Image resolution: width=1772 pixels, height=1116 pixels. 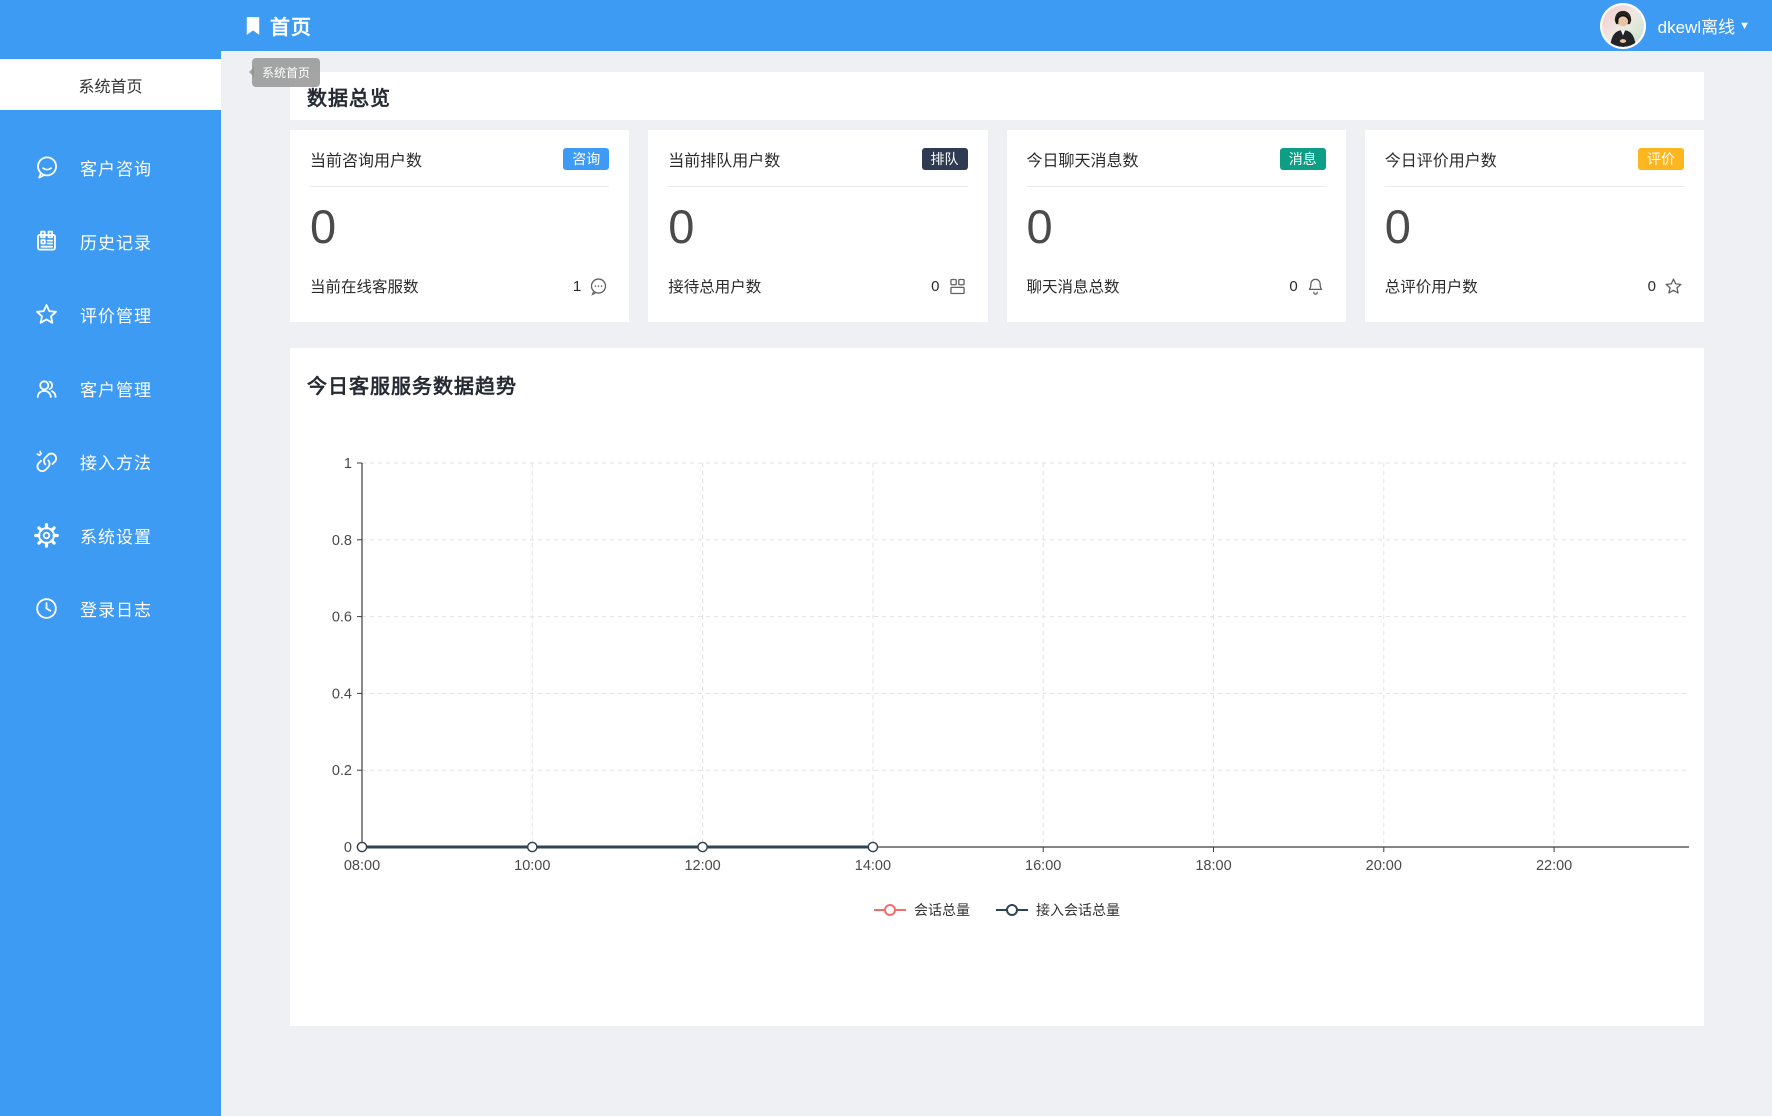 What do you see at coordinates (1744, 25) in the screenshot?
I see `chevron-down-icon: ▼` at bounding box center [1744, 25].